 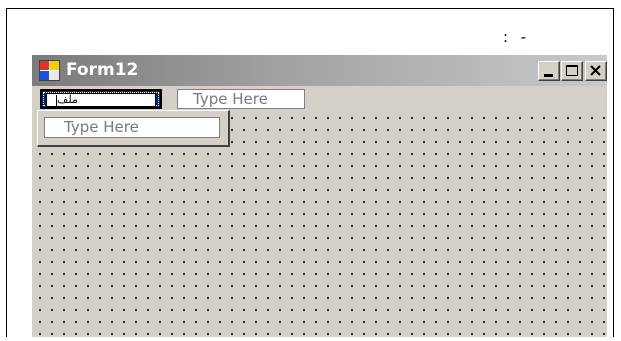 I want to click on close-button, so click(x=596, y=71).